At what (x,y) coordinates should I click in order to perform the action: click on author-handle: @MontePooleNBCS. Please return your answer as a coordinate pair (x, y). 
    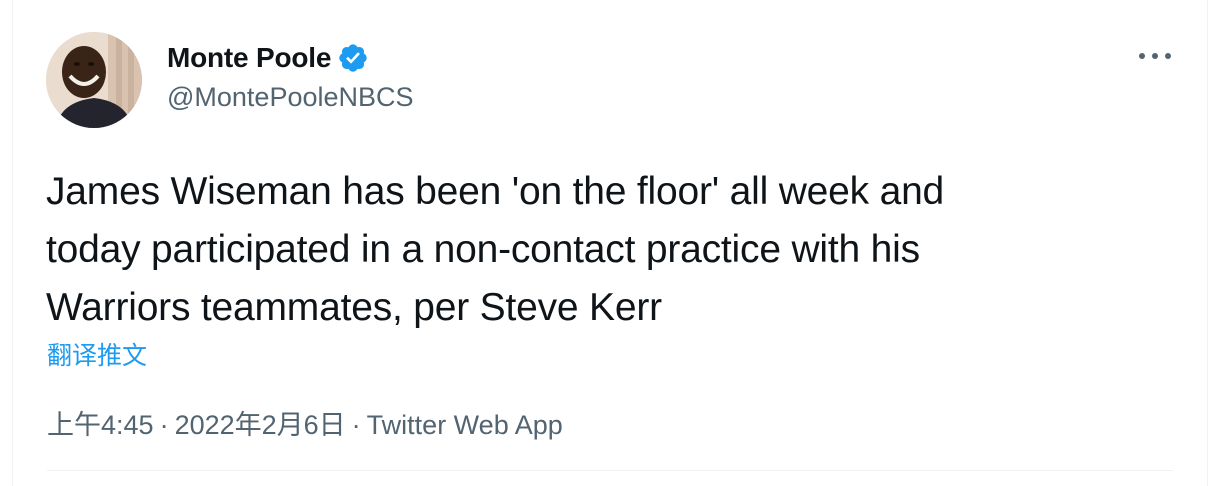
    Looking at the image, I should click on (290, 97).